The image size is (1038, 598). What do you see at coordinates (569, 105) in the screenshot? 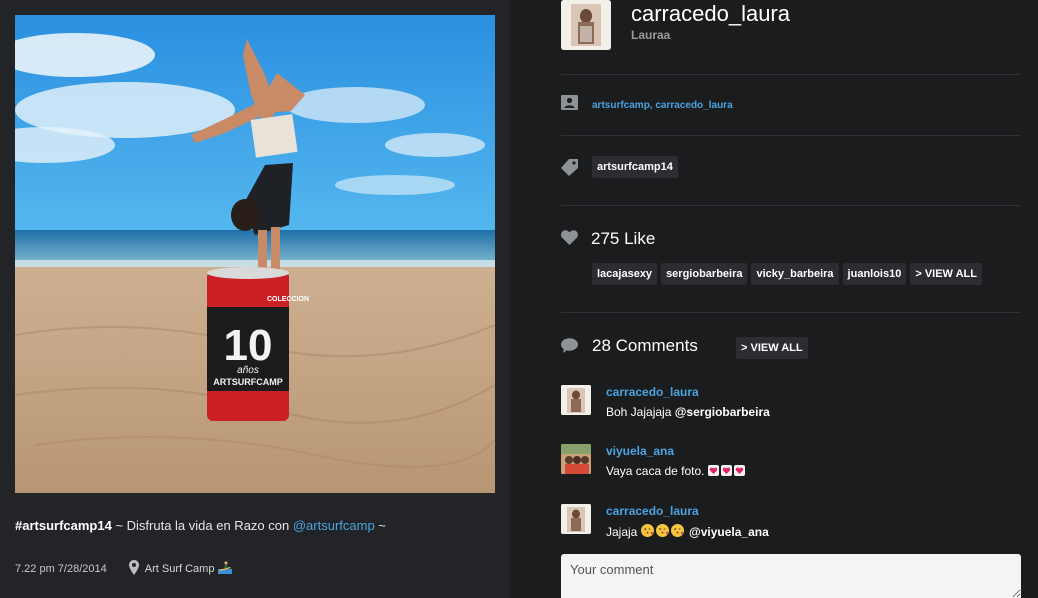
I see `tagged-users-icon` at bounding box center [569, 105].